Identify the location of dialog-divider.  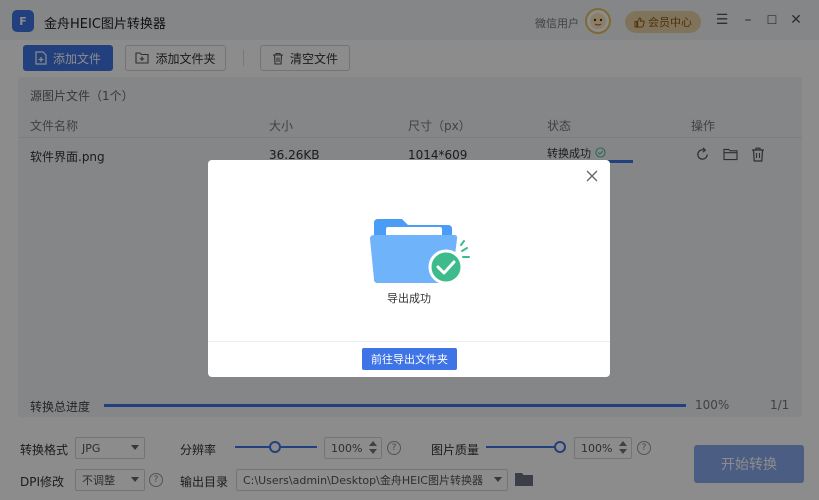
(409, 341).